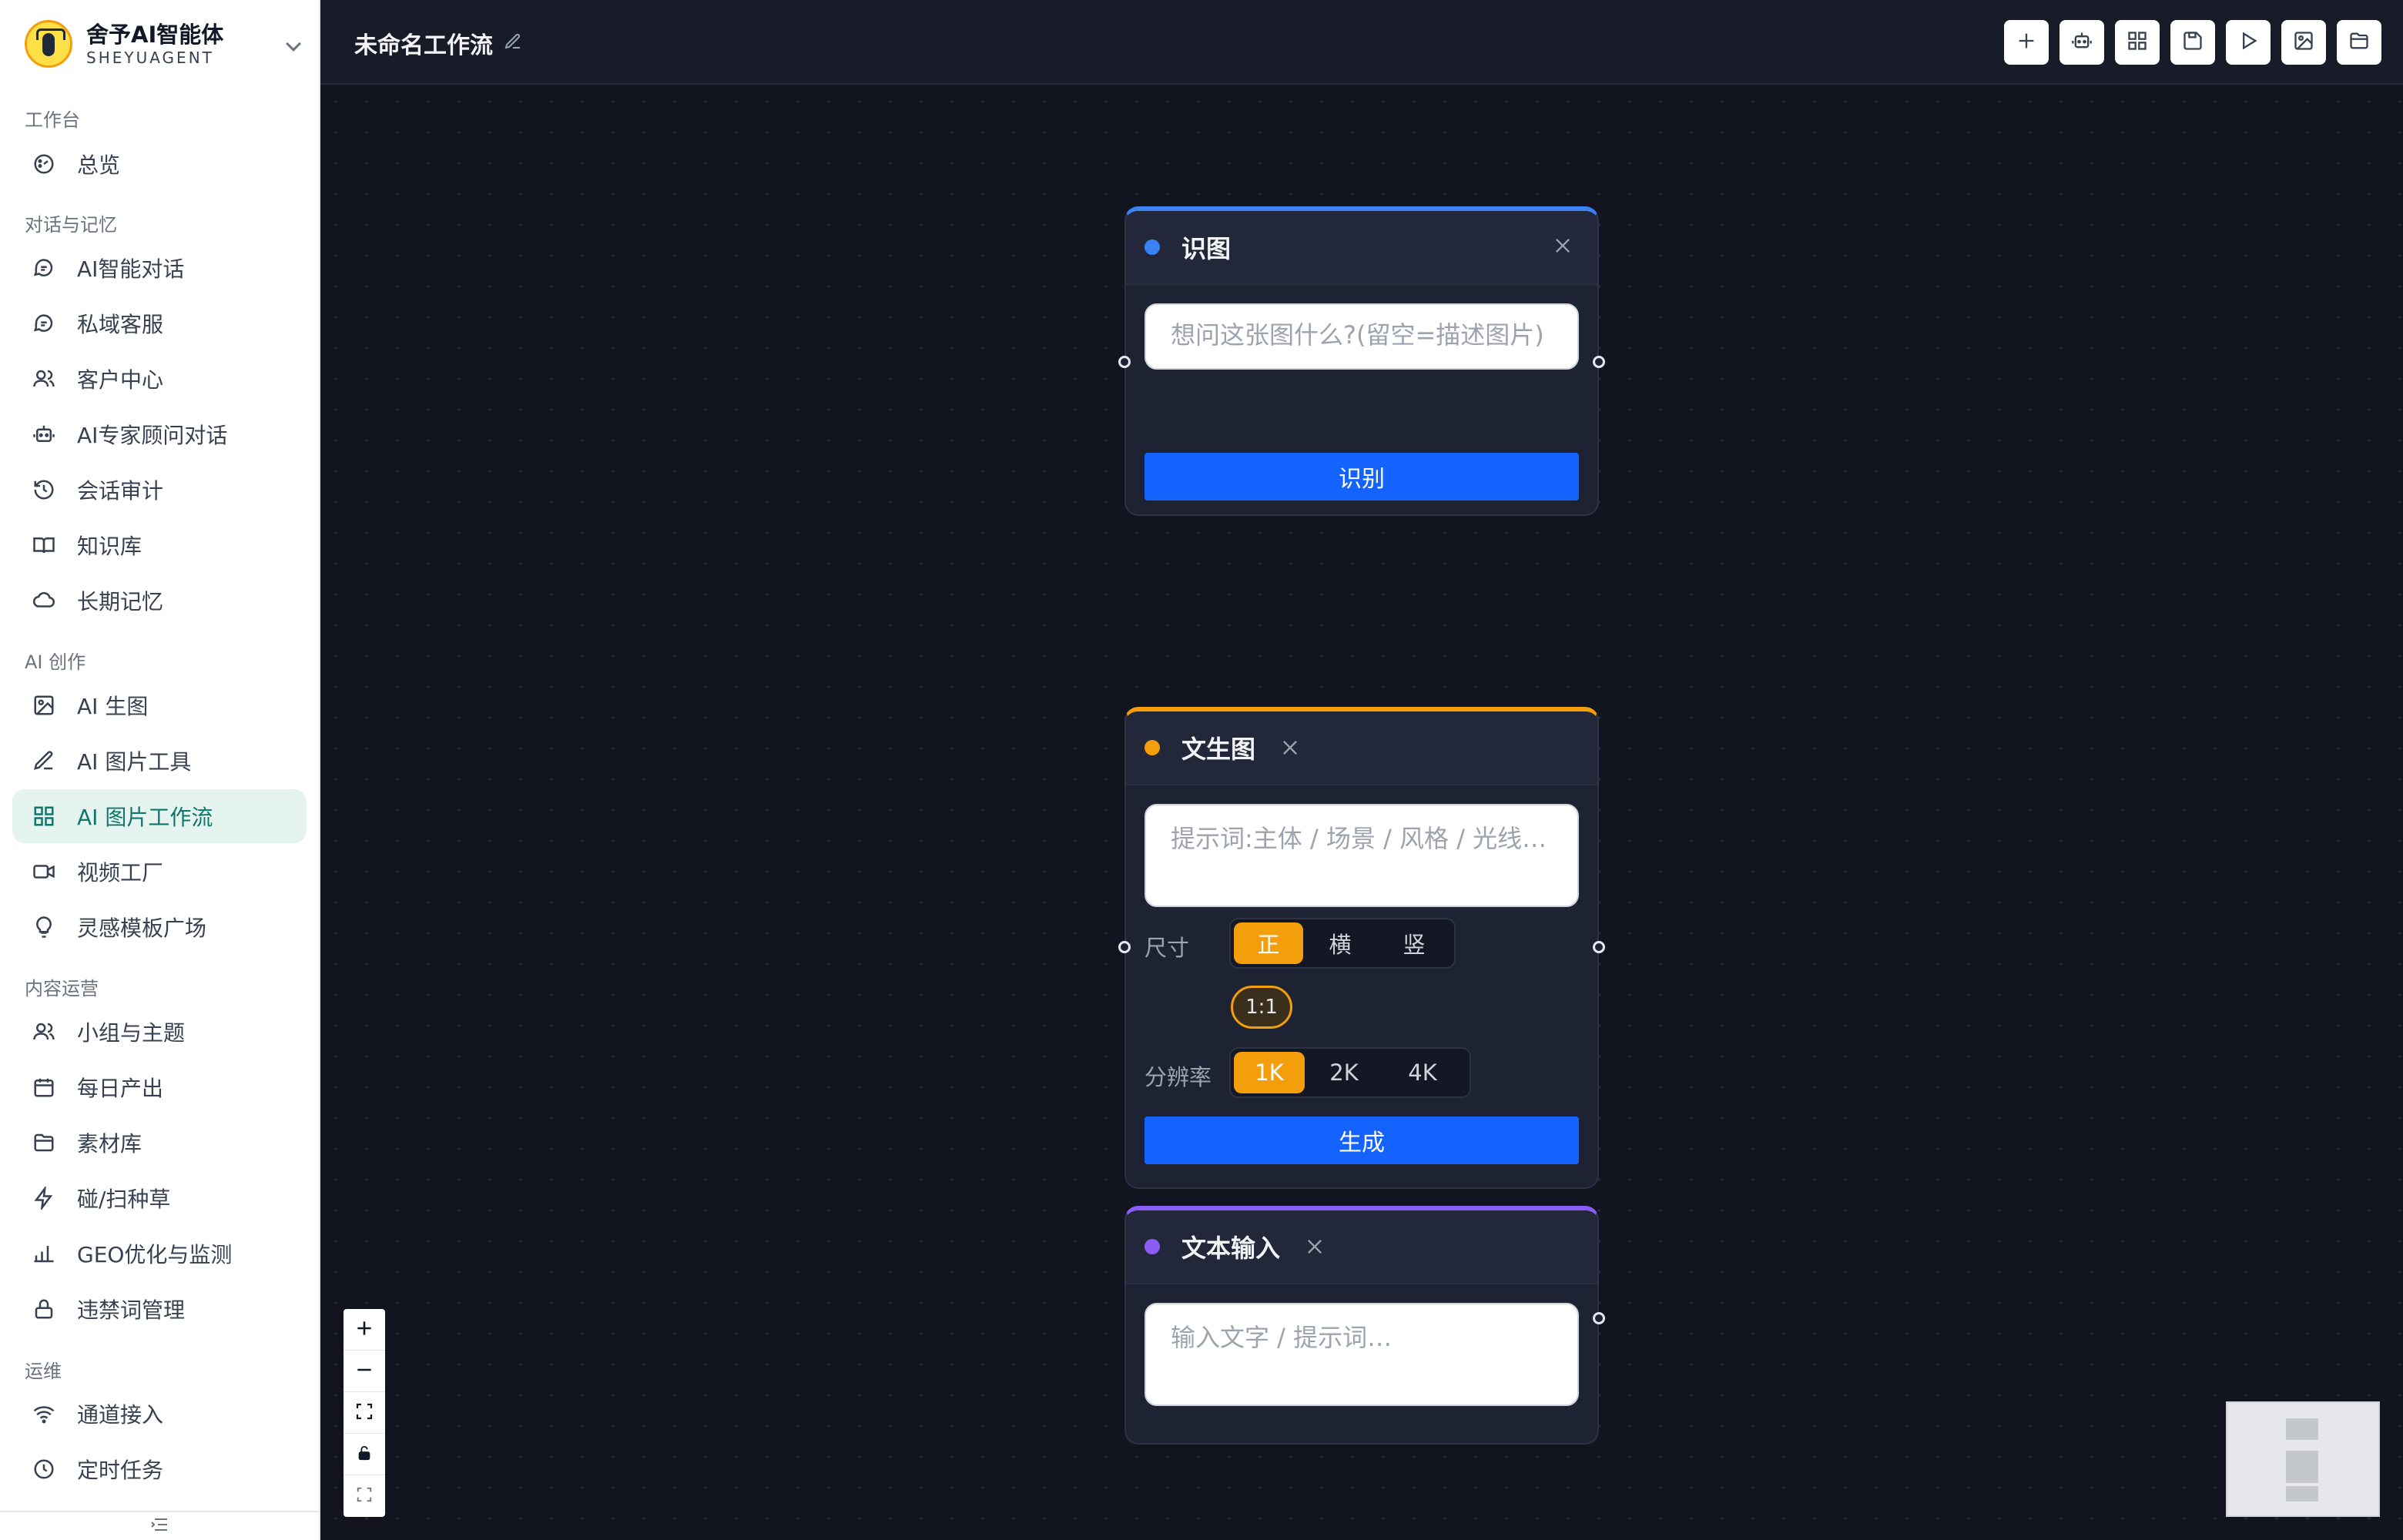  I want to click on node-header: 文本输入, so click(1362, 1247).